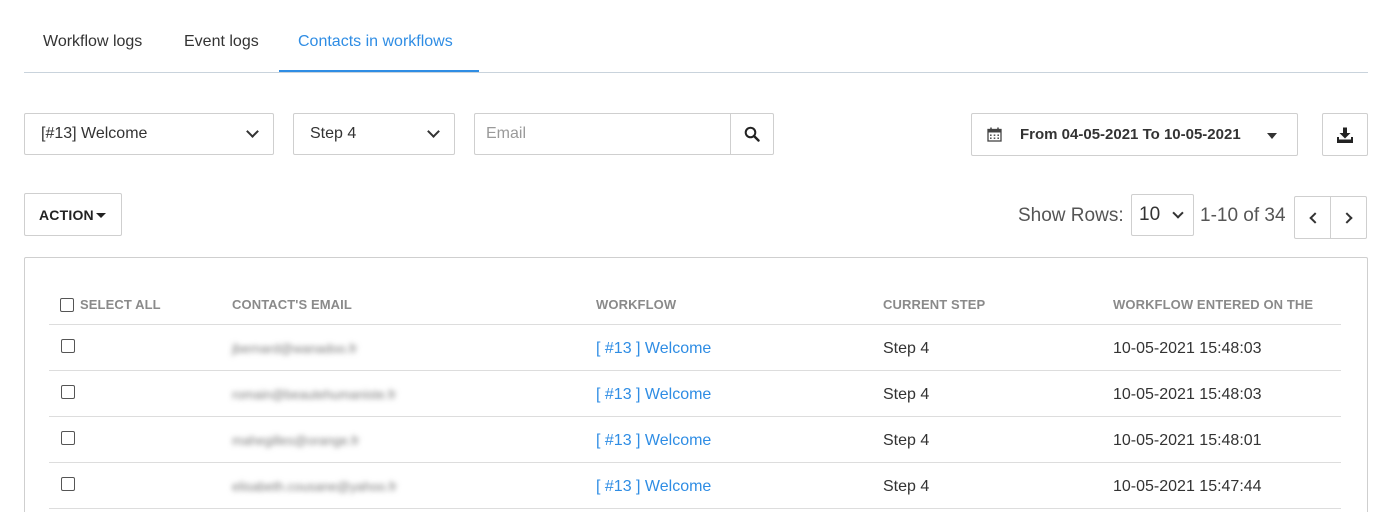 The height and width of the screenshot is (512, 1391). Describe the element at coordinates (1071, 215) in the screenshot. I see `show-rows-label: Show Rows:` at that location.